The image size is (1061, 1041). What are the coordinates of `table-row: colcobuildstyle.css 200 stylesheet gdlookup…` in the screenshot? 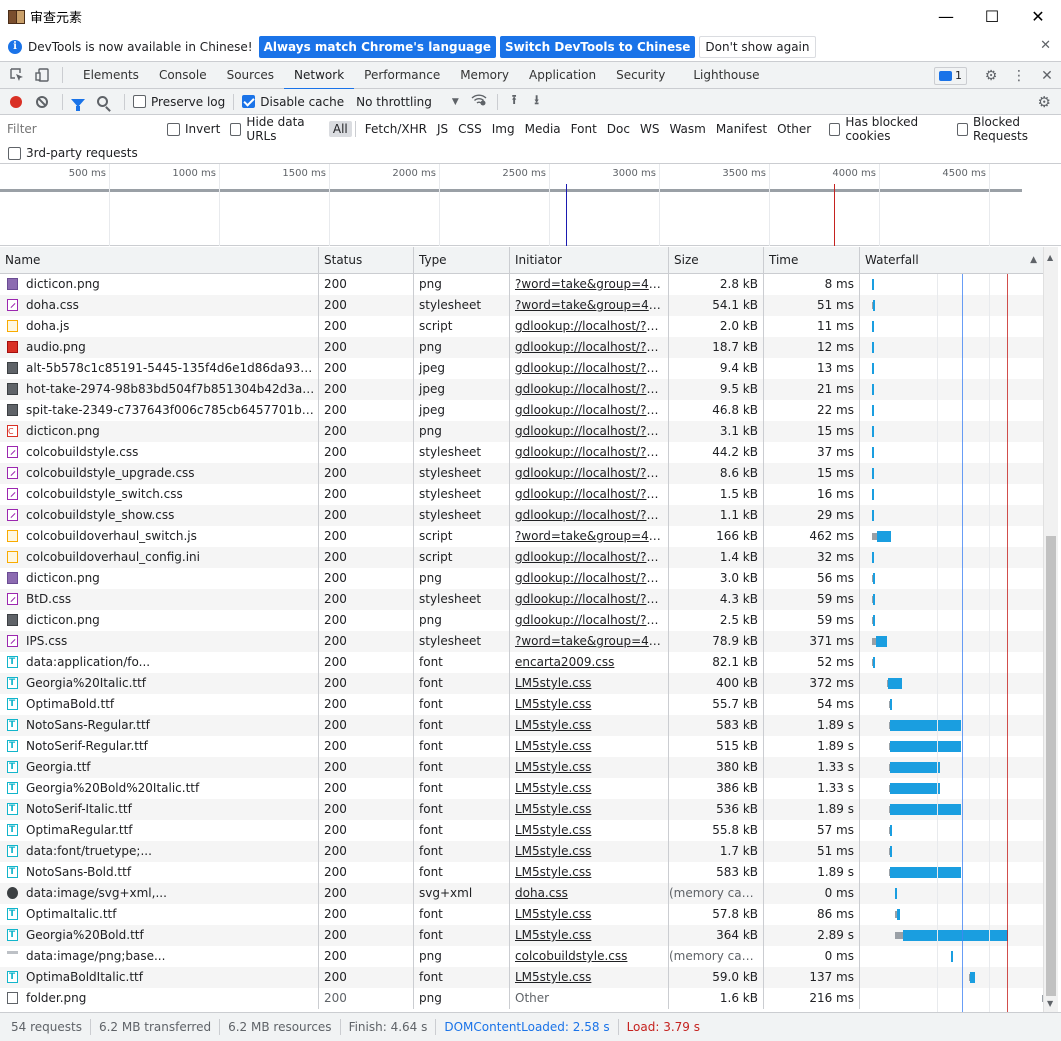 It's located at (521, 452).